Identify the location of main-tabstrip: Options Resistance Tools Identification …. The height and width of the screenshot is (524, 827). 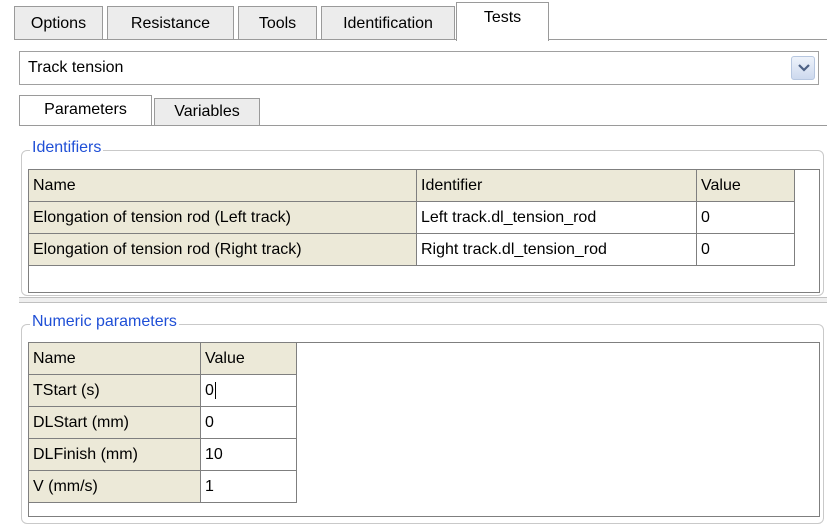
(413, 20).